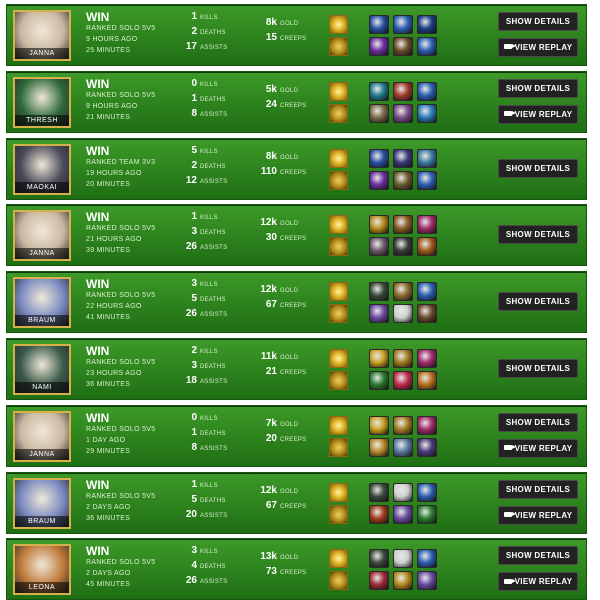 This screenshot has height=600, width=600. I want to click on deaths-value: 5, so click(194, 499).